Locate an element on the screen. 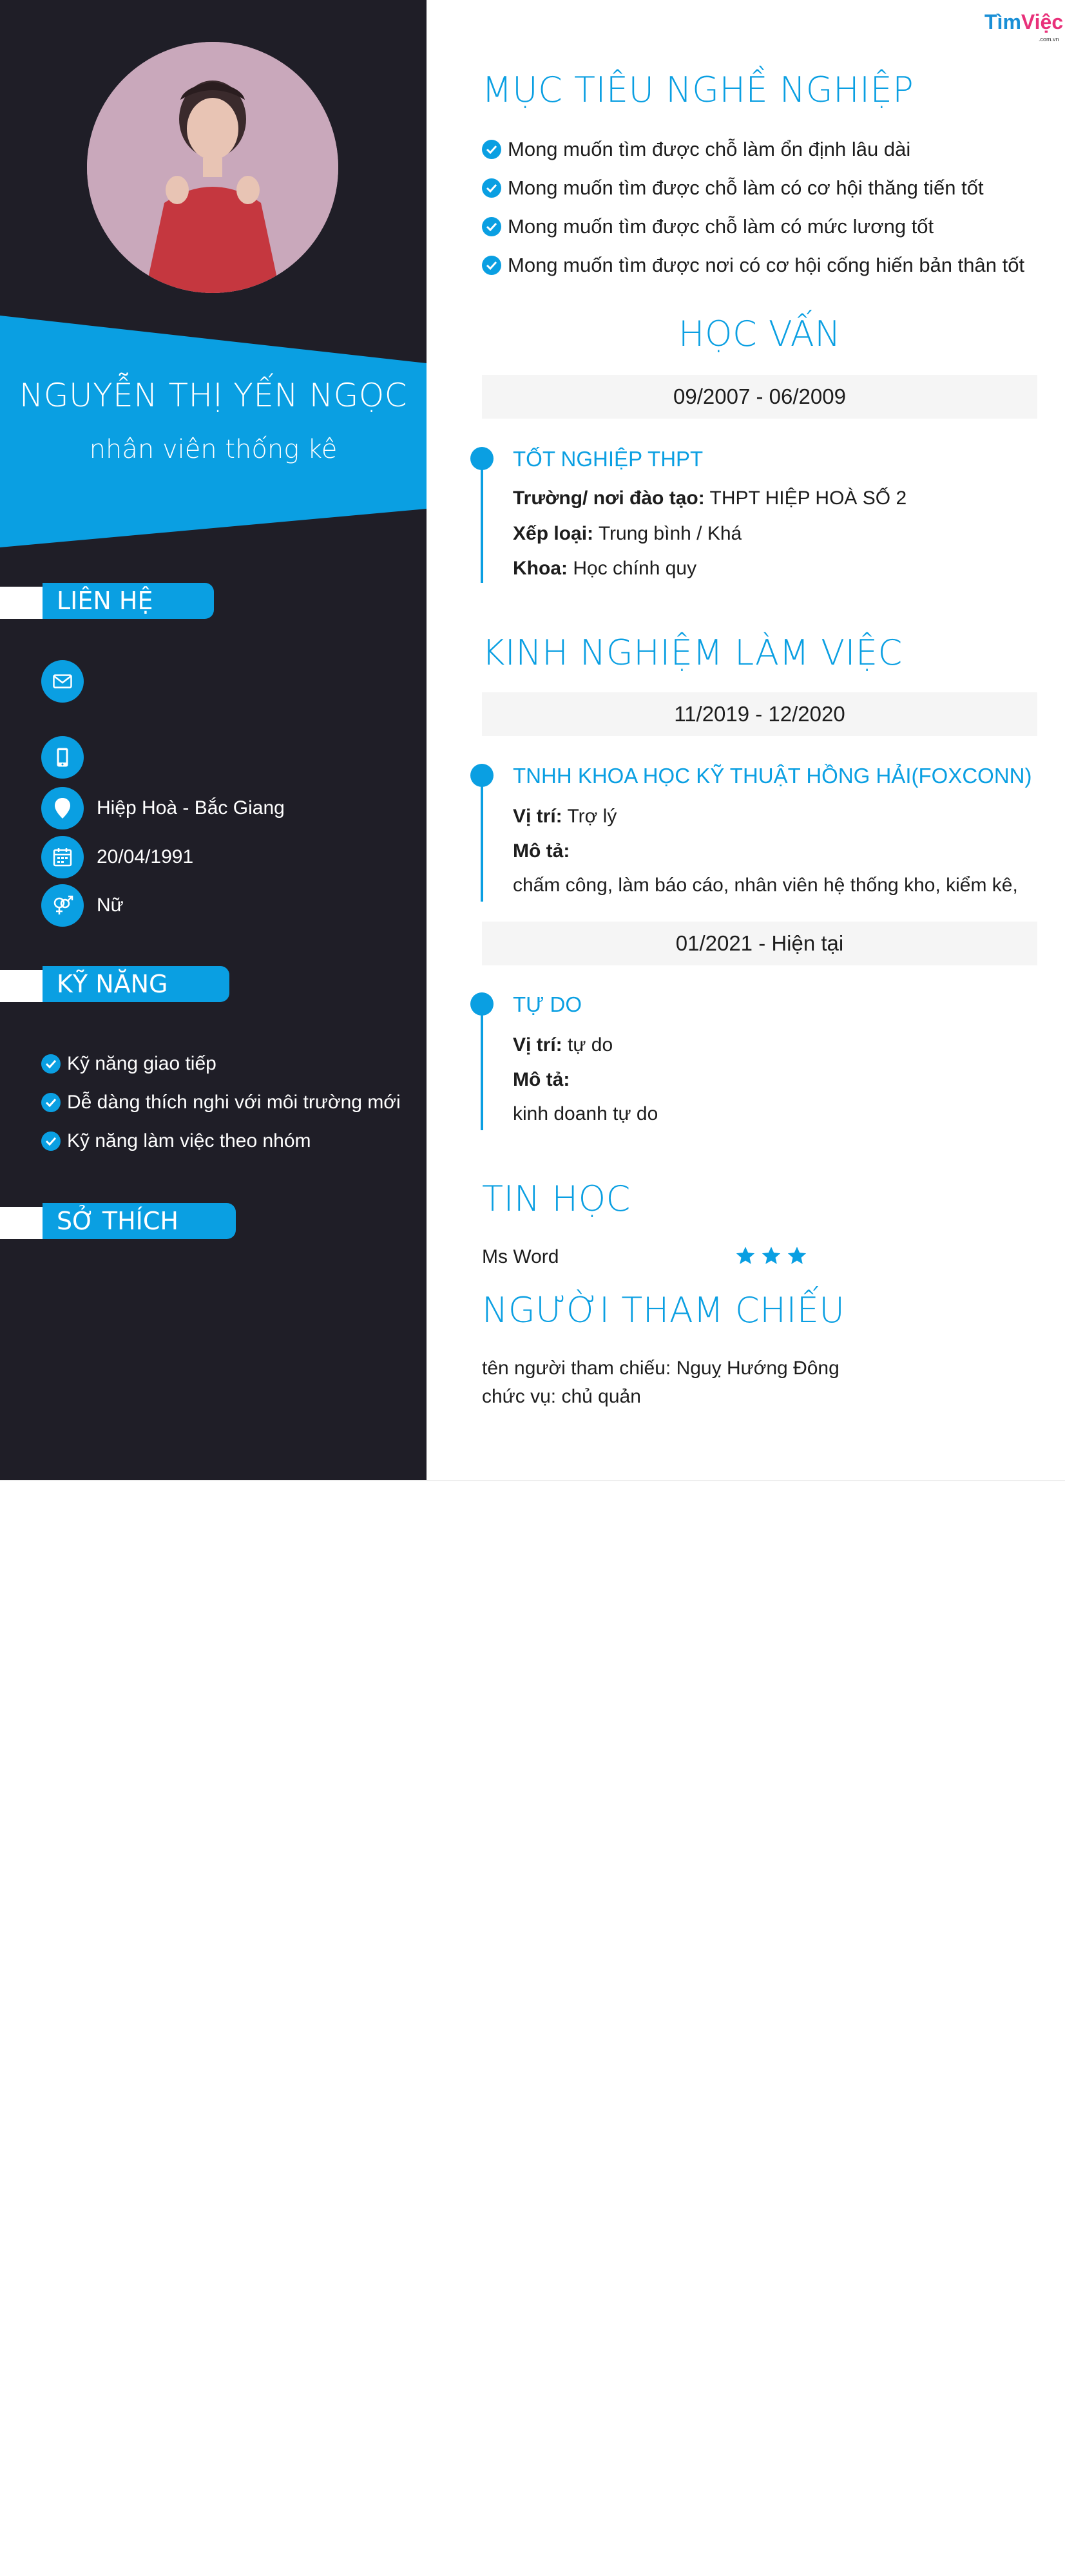  education-faculty: Khoa: Học chính quy is located at coordinates (605, 569).